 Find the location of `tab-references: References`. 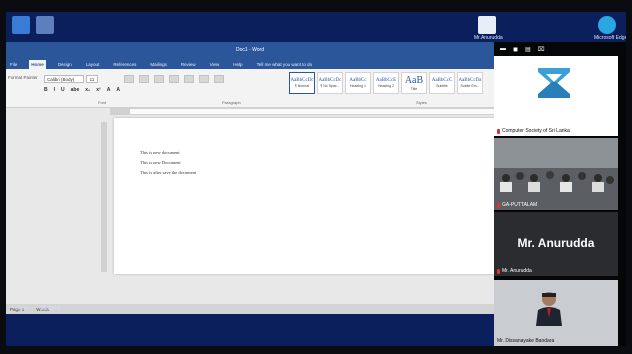

tab-references: References is located at coordinates (124, 64).